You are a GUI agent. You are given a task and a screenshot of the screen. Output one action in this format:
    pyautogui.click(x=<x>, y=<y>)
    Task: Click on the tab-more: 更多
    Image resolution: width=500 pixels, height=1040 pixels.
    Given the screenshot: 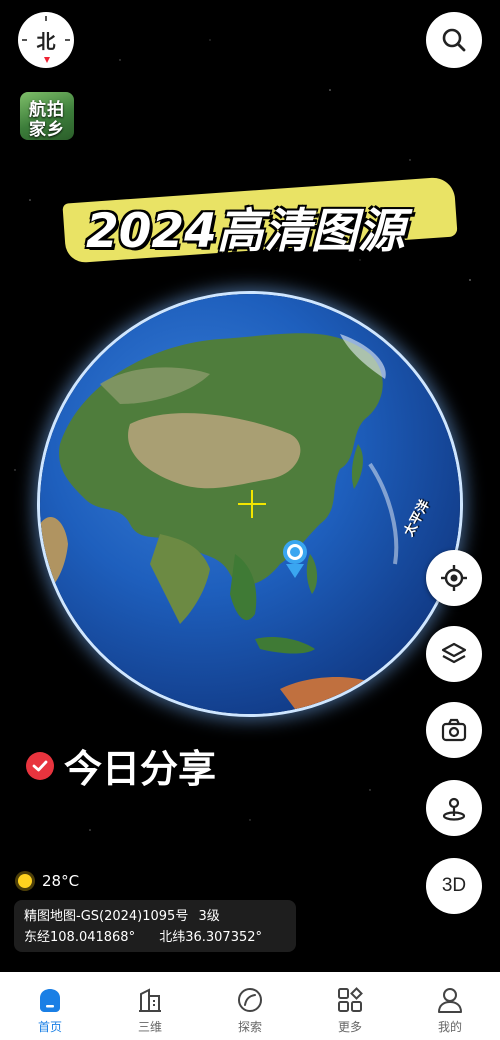 What is the action you would take?
    pyautogui.click(x=350, y=1010)
    